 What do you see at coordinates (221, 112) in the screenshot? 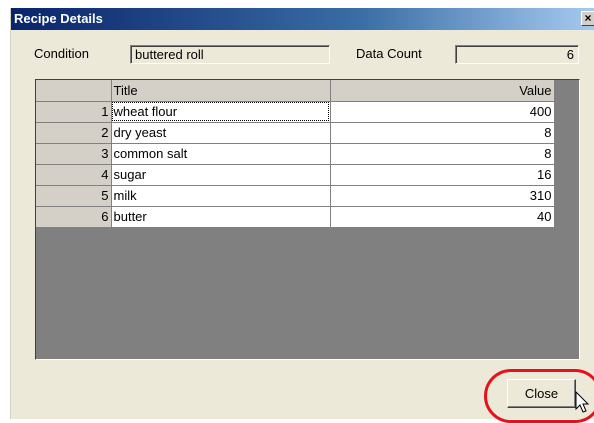
I see `cell-title: wheat flour` at bounding box center [221, 112].